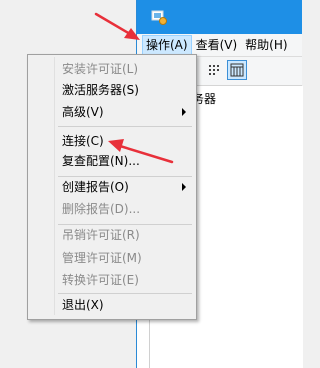  What do you see at coordinates (134, 88) in the screenshot?
I see `annotation-overlay` at bounding box center [134, 88].